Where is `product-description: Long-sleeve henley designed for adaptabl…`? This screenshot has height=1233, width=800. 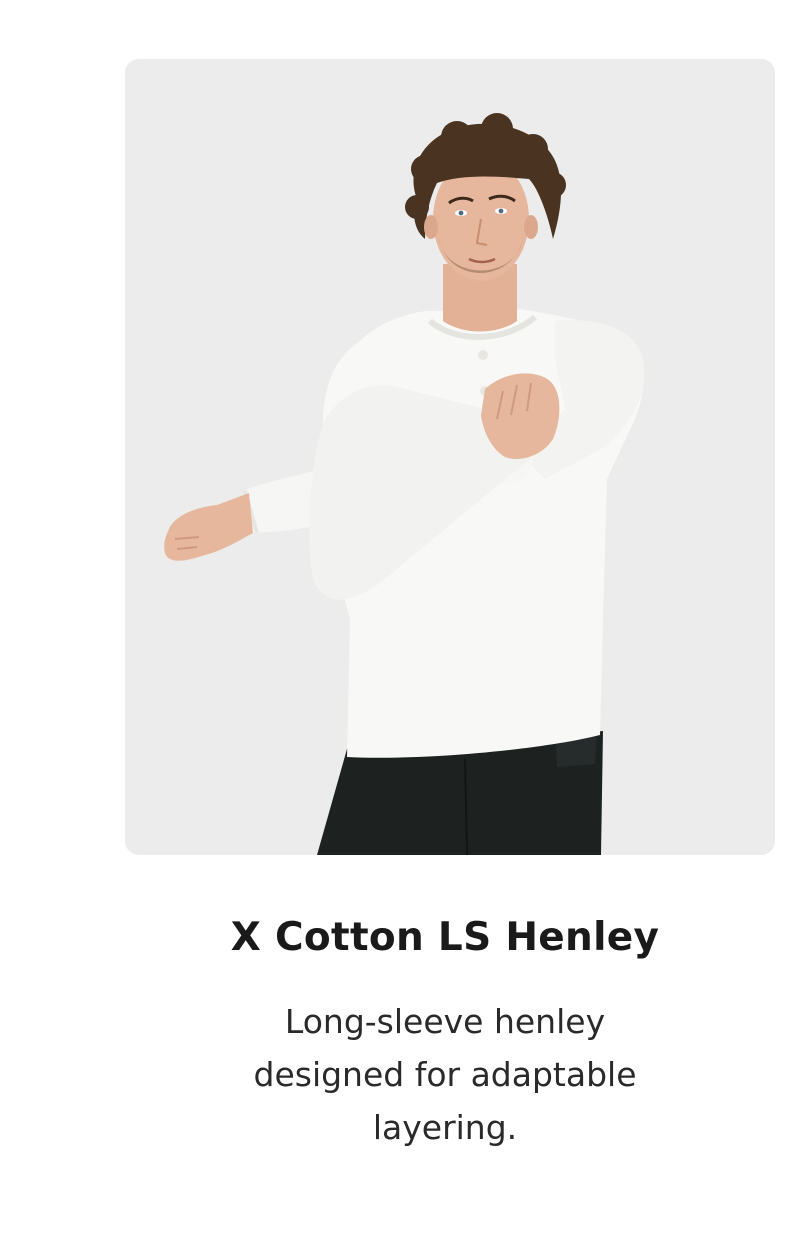
product-description: Long-sleeve henley designed for adaptabl… is located at coordinates (445, 1074).